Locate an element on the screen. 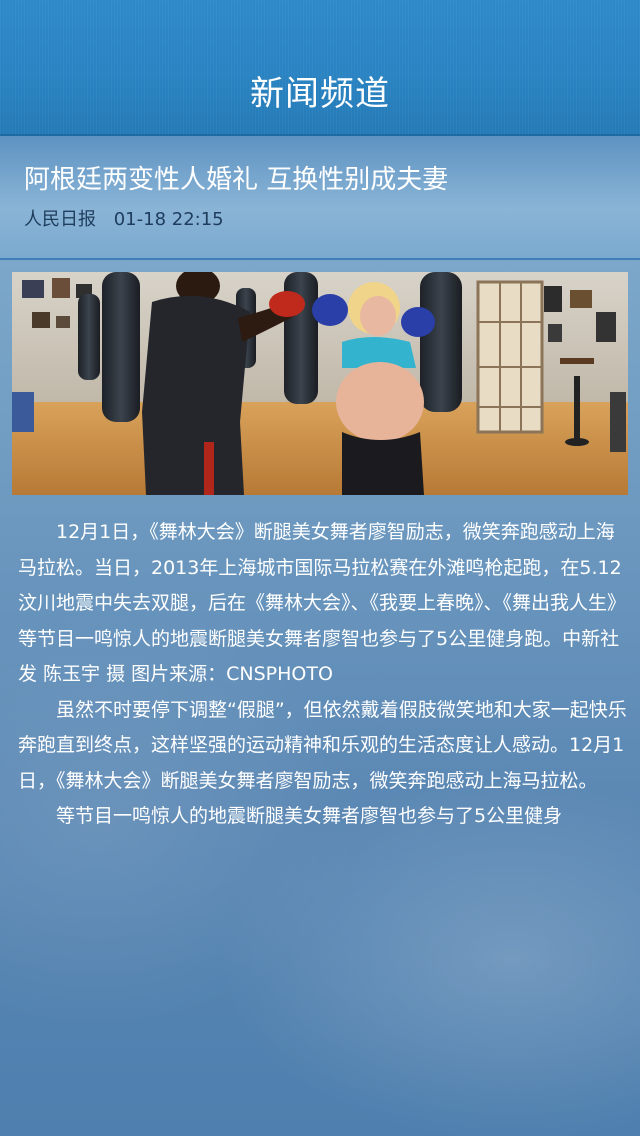  article-paragraph: 等节目一鸣惊人的地震断腿美女舞者廖智也参与了5公里健身 is located at coordinates (309, 816).